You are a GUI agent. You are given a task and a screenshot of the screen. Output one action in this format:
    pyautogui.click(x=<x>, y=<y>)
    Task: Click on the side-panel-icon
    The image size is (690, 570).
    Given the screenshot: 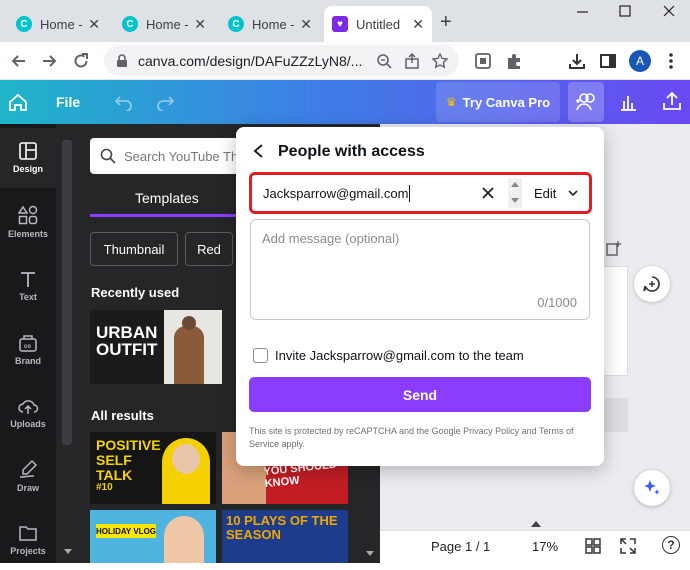 What is the action you would take?
    pyautogui.click(x=608, y=61)
    